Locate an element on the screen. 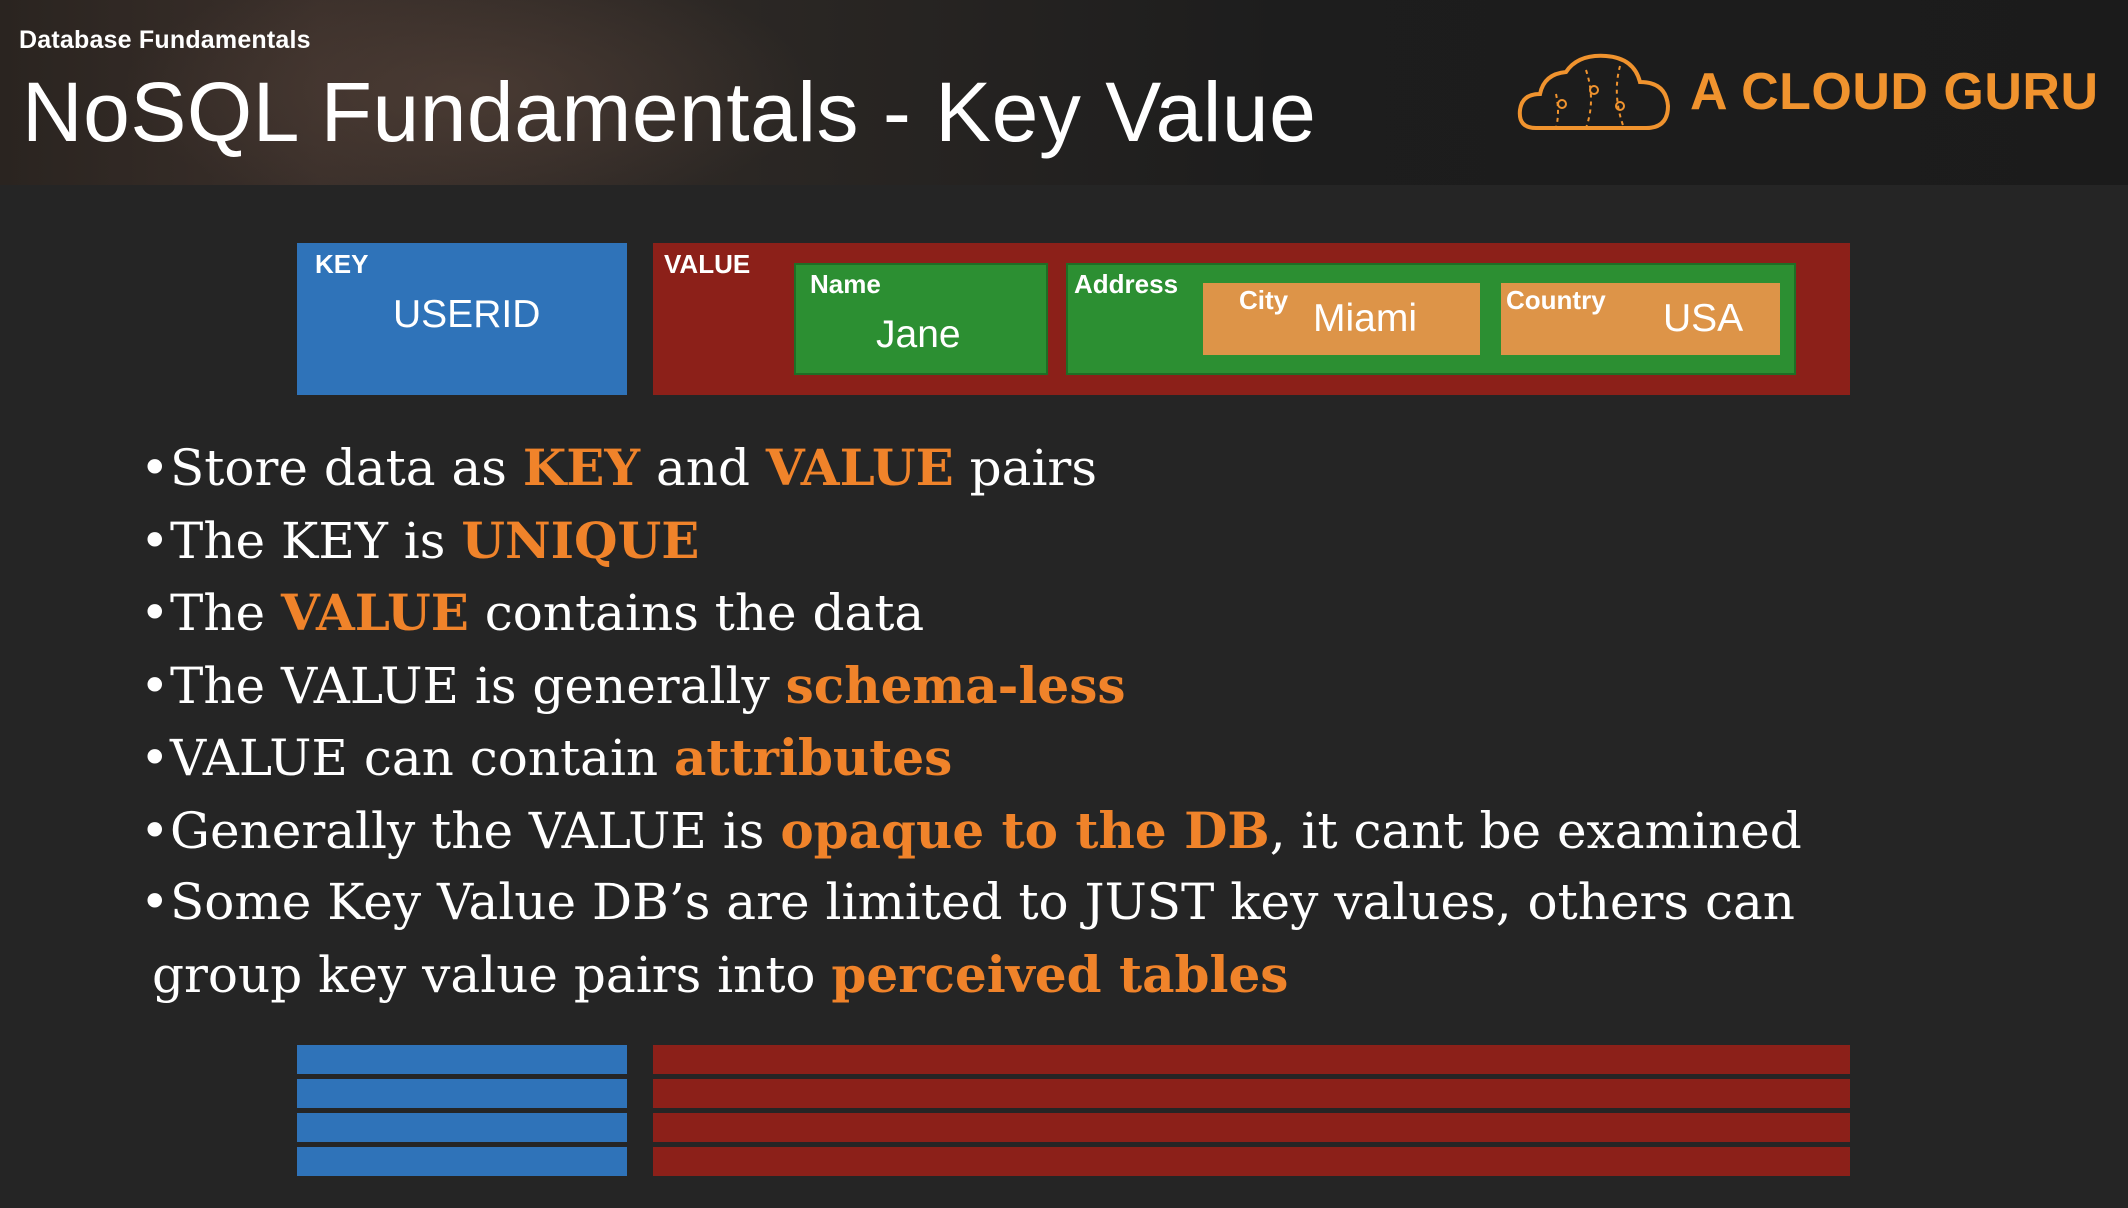 This screenshot has height=1208, width=2128. bullet-text: contains the data is located at coordinates (696, 613).